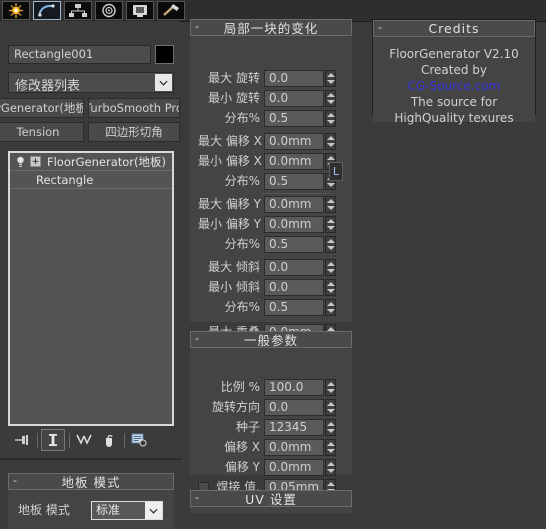  Describe the element at coordinates (454, 28) in the screenshot. I see `credits-header: - Credits` at that location.